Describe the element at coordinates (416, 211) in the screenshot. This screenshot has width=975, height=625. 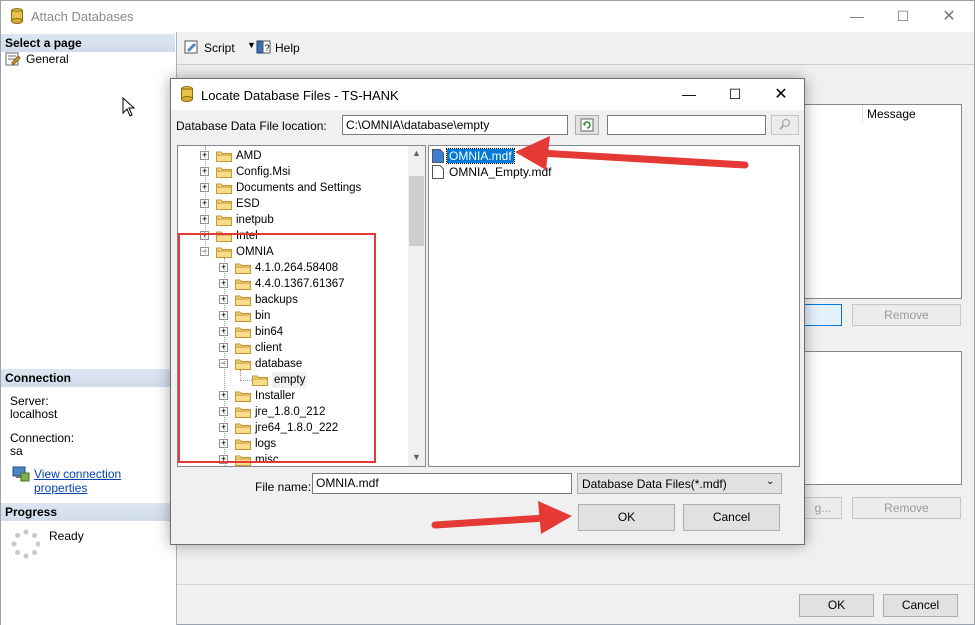
I see `scrollbar-thumb` at that location.